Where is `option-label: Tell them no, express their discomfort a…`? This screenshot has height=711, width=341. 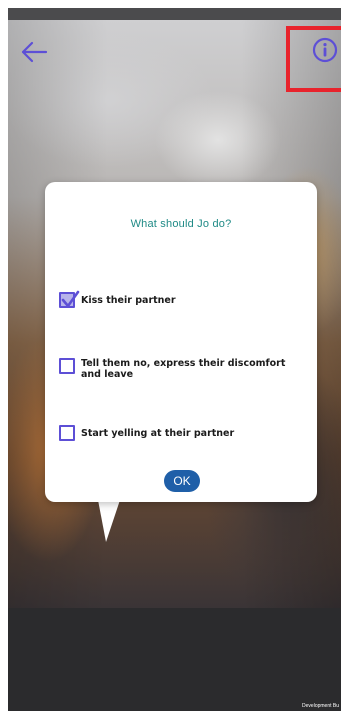 option-label: Tell them no, express their discomfort a… is located at coordinates (183, 369).